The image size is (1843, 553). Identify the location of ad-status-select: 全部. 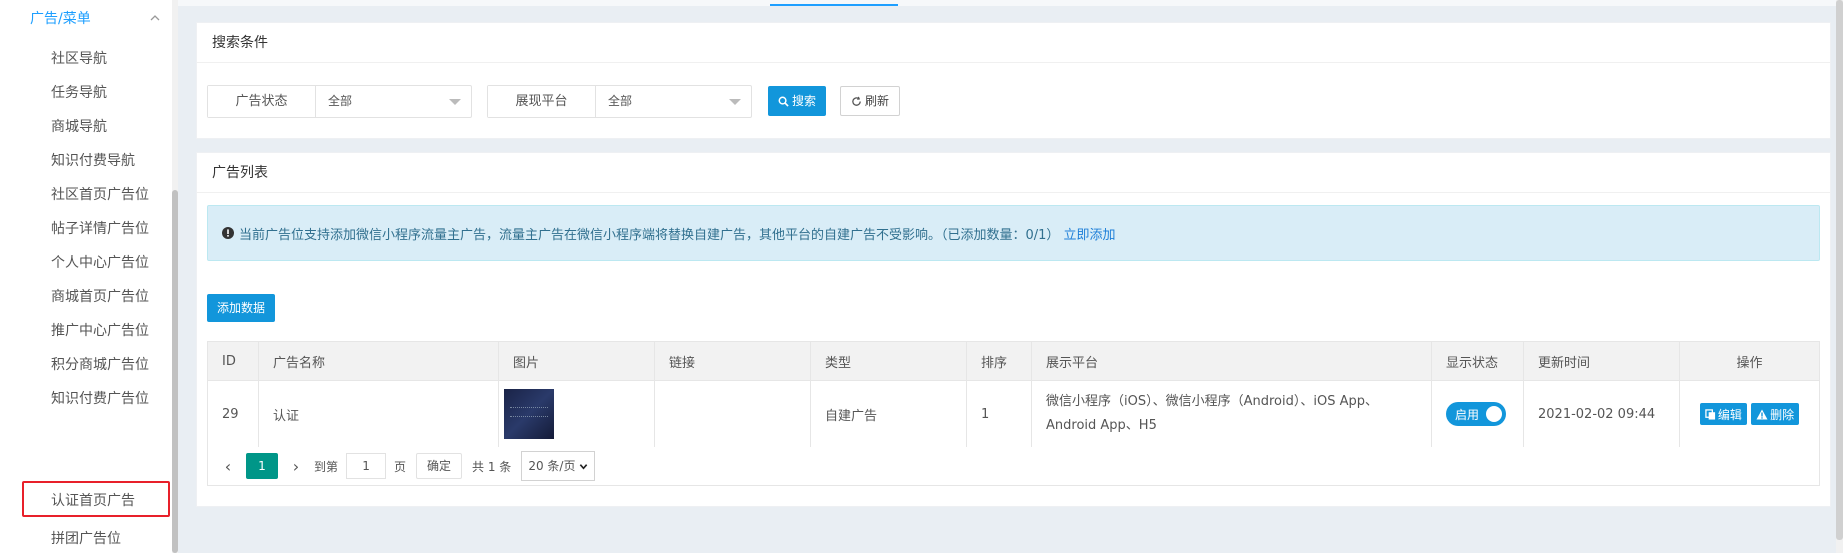
(393, 101).